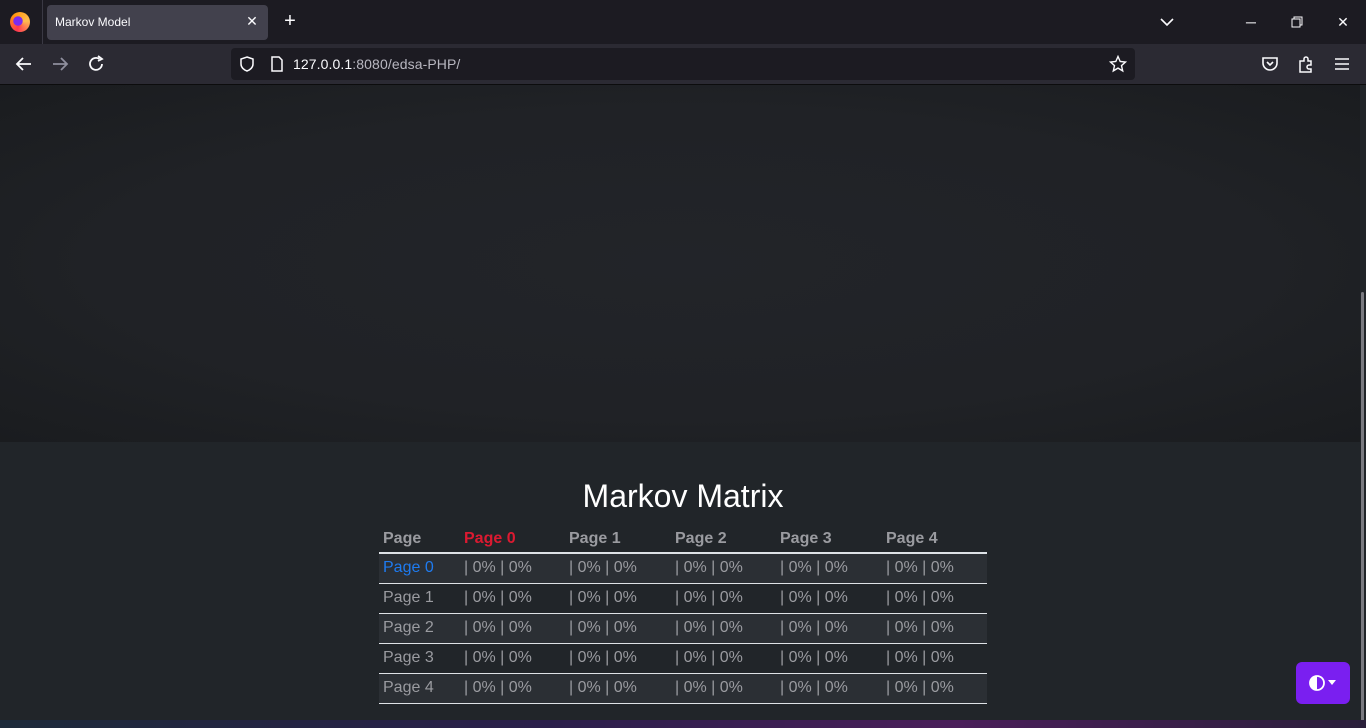  Describe the element at coordinates (1118, 64) in the screenshot. I see `star-bookmark-icon` at that location.